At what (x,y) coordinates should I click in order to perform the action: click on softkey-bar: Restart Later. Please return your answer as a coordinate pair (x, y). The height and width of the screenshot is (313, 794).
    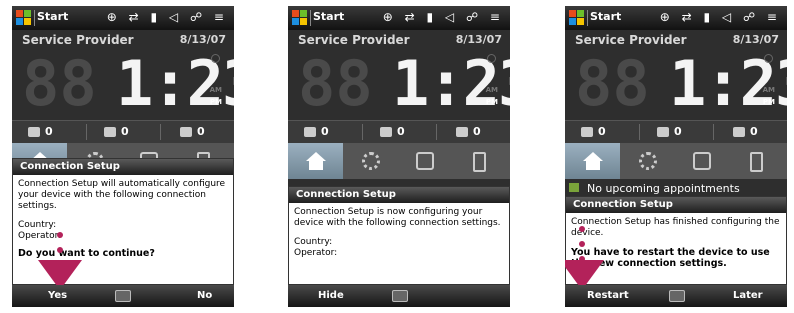
    Looking at the image, I should click on (676, 296).